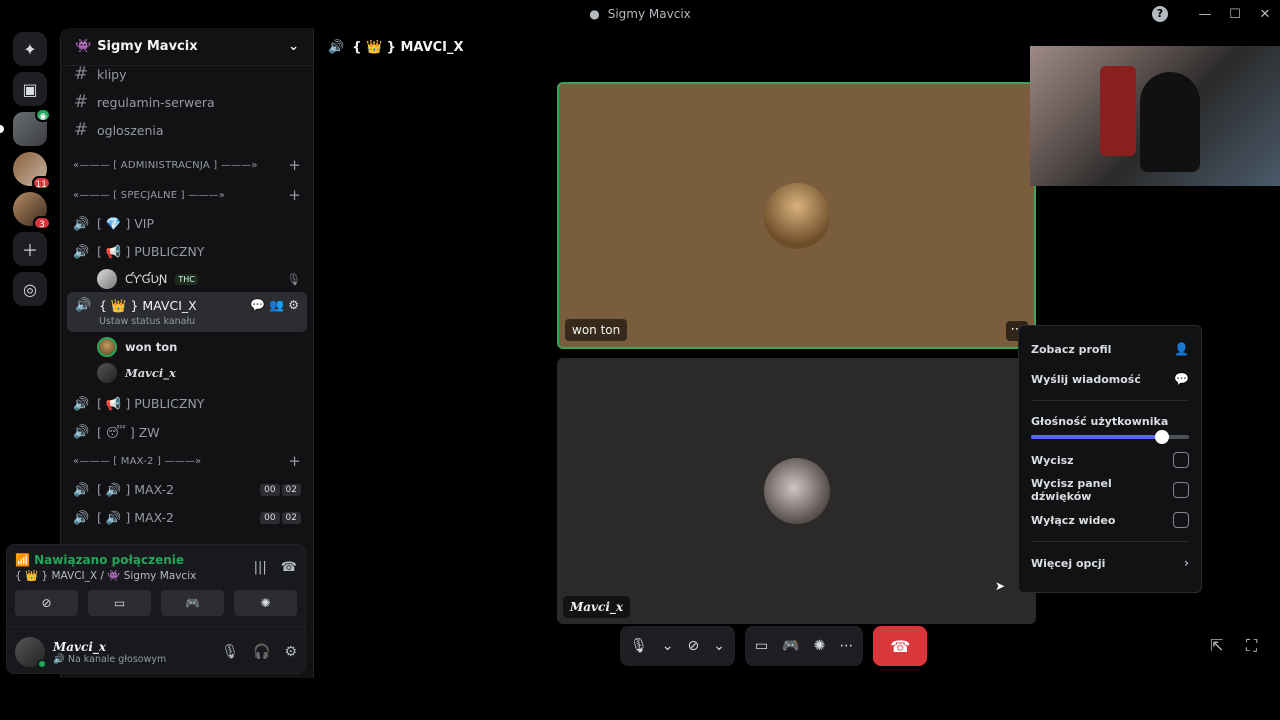 The image size is (1280, 720). What do you see at coordinates (276, 305) in the screenshot?
I see `invite-icon: 👥` at bounding box center [276, 305].